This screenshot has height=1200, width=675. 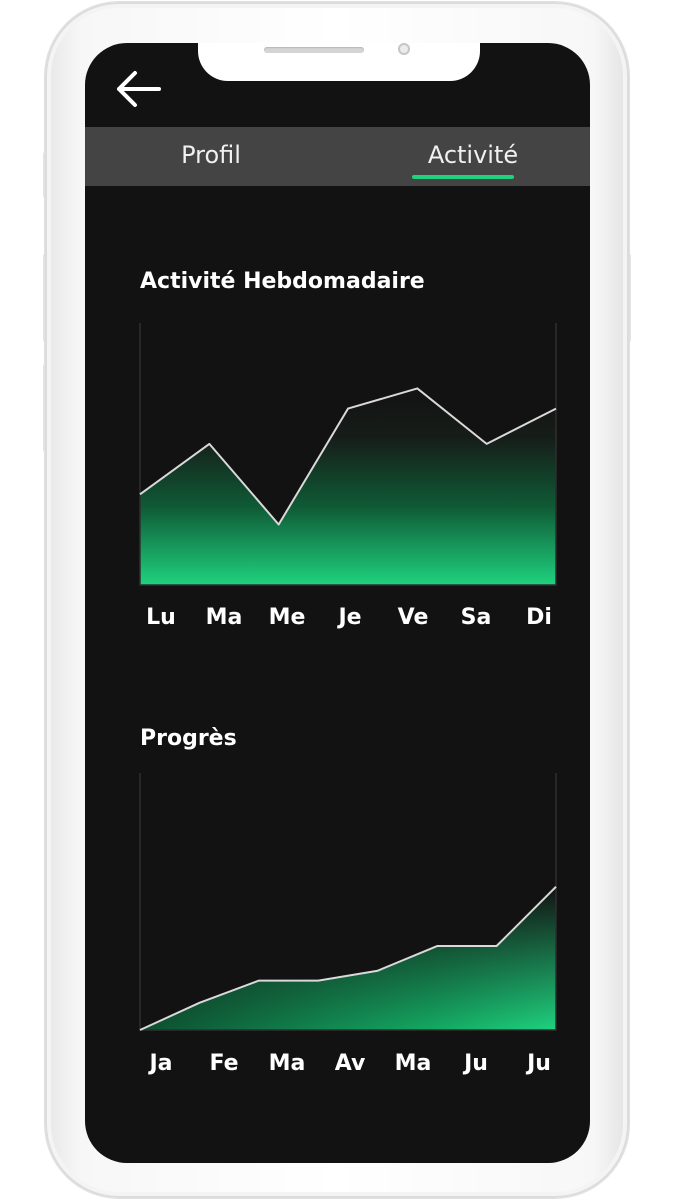 What do you see at coordinates (223, 1063) in the screenshot?
I see `x-tick-label: Fe` at bounding box center [223, 1063].